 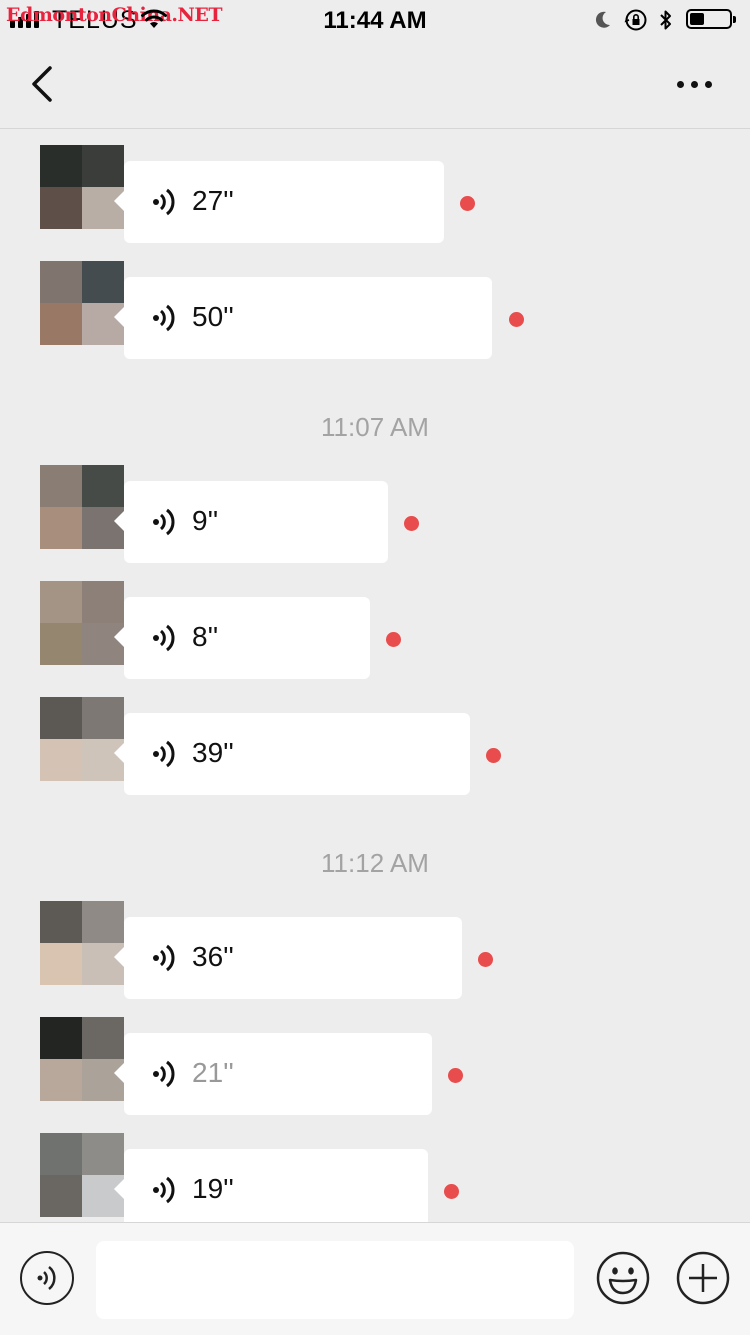 I want to click on voice-message: 36'', so click(x=375, y=951).